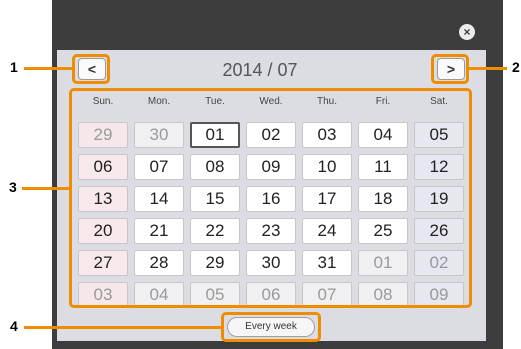 The width and height of the screenshot is (521, 349). I want to click on month-title: 2014 / 07, so click(260, 70).